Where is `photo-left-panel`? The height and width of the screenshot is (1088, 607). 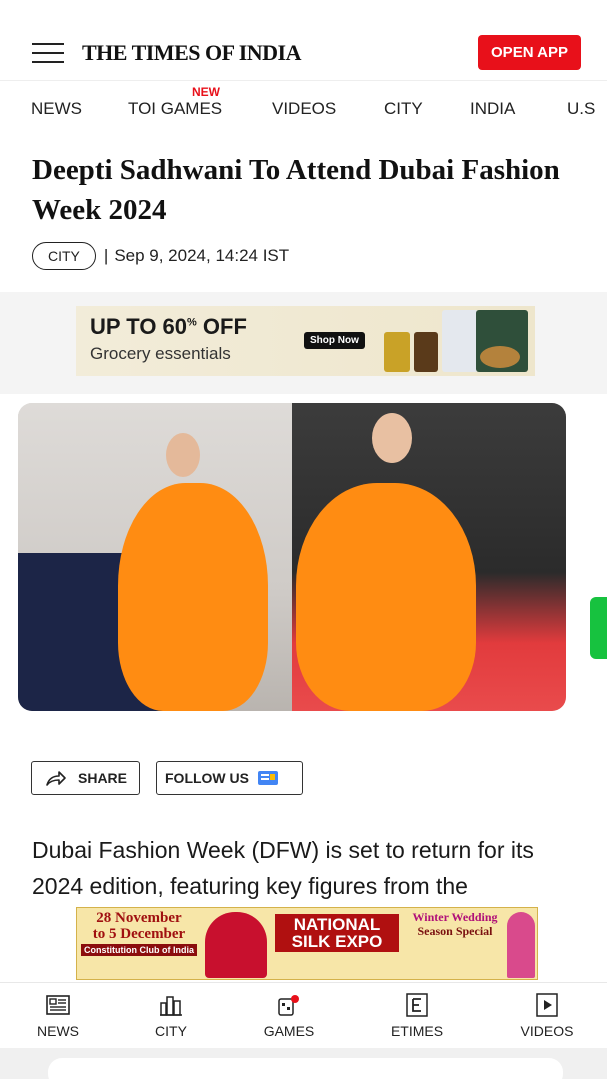 photo-left-panel is located at coordinates (155, 557).